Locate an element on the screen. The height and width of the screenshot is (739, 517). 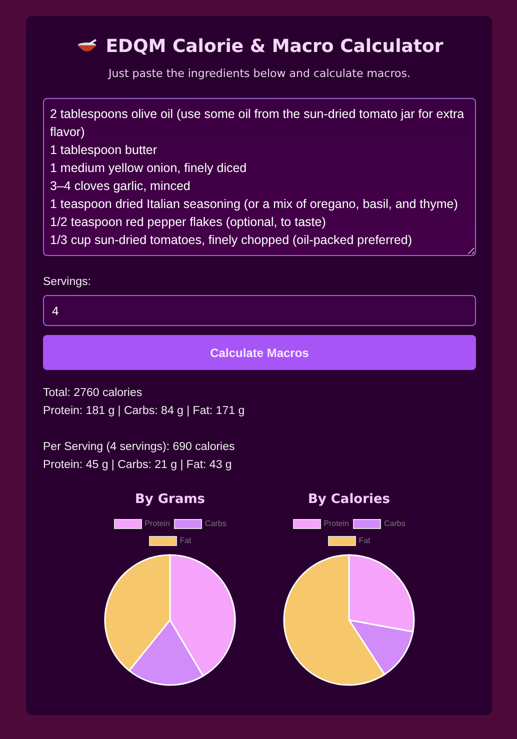
result-text: Protein: 181 g | Carbs: 84 g | Fat: 171 g is located at coordinates (144, 411).